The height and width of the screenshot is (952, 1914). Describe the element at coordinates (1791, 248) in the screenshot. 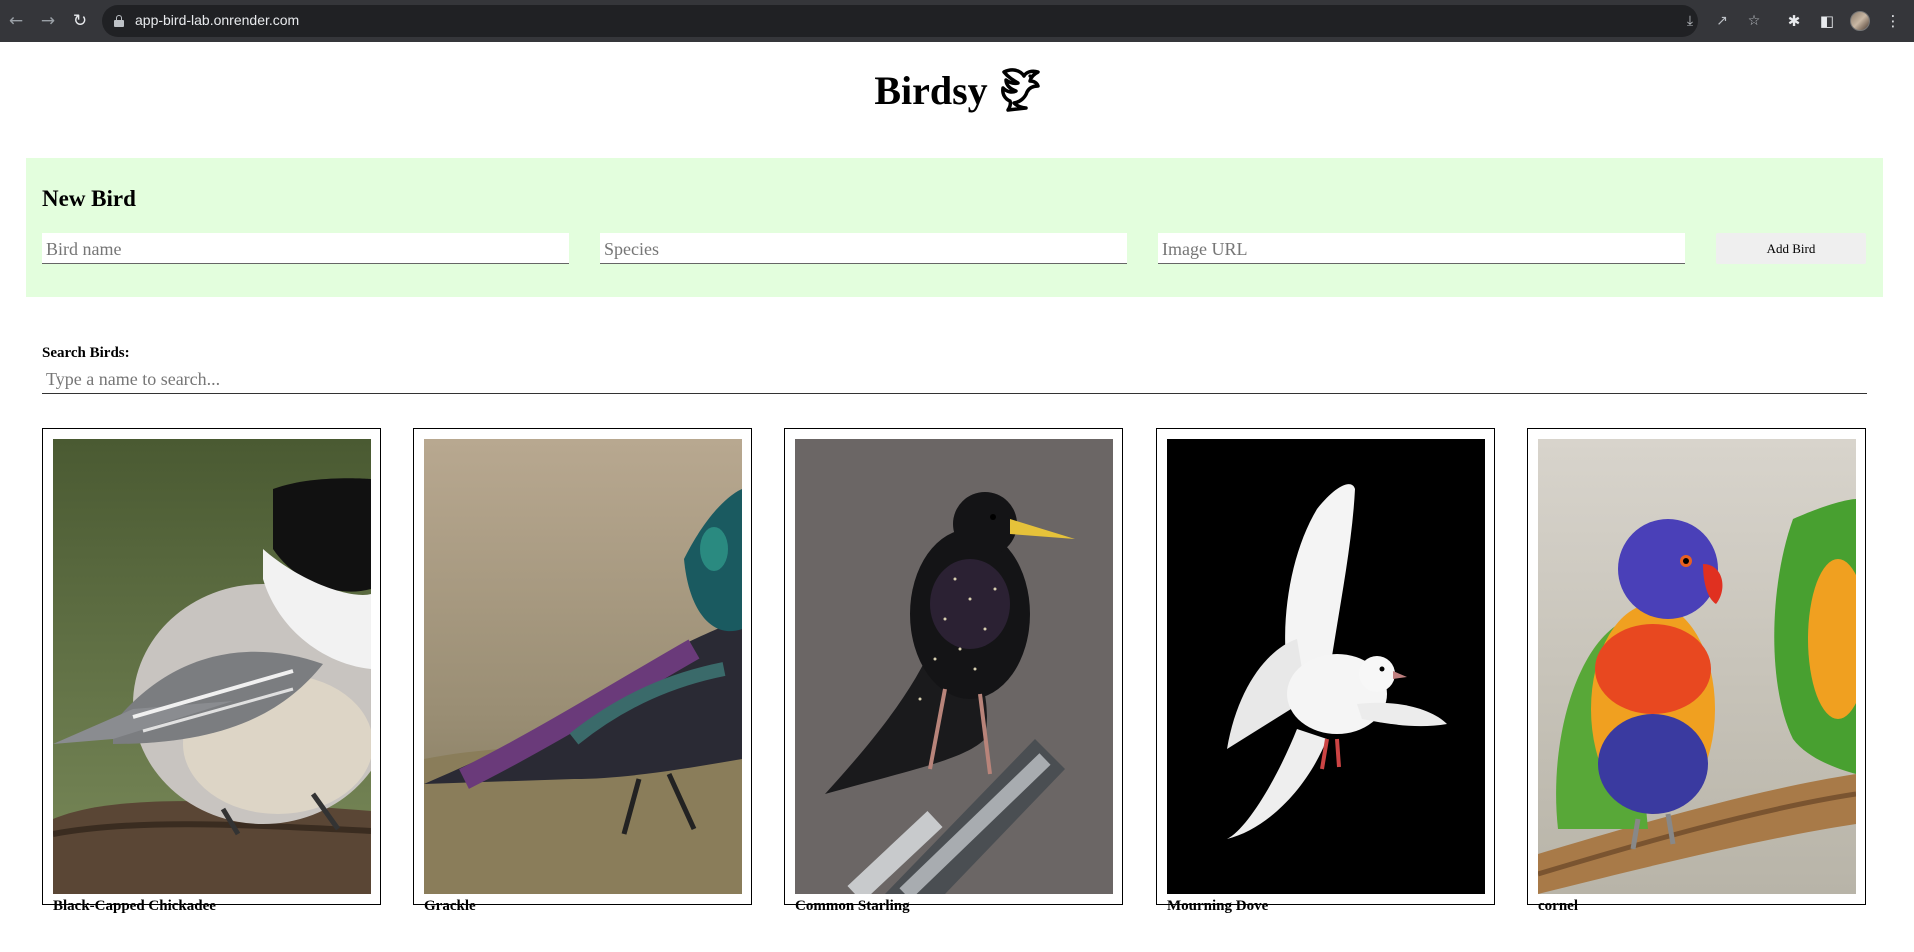

I see `add-bird-button: Add Bird` at that location.